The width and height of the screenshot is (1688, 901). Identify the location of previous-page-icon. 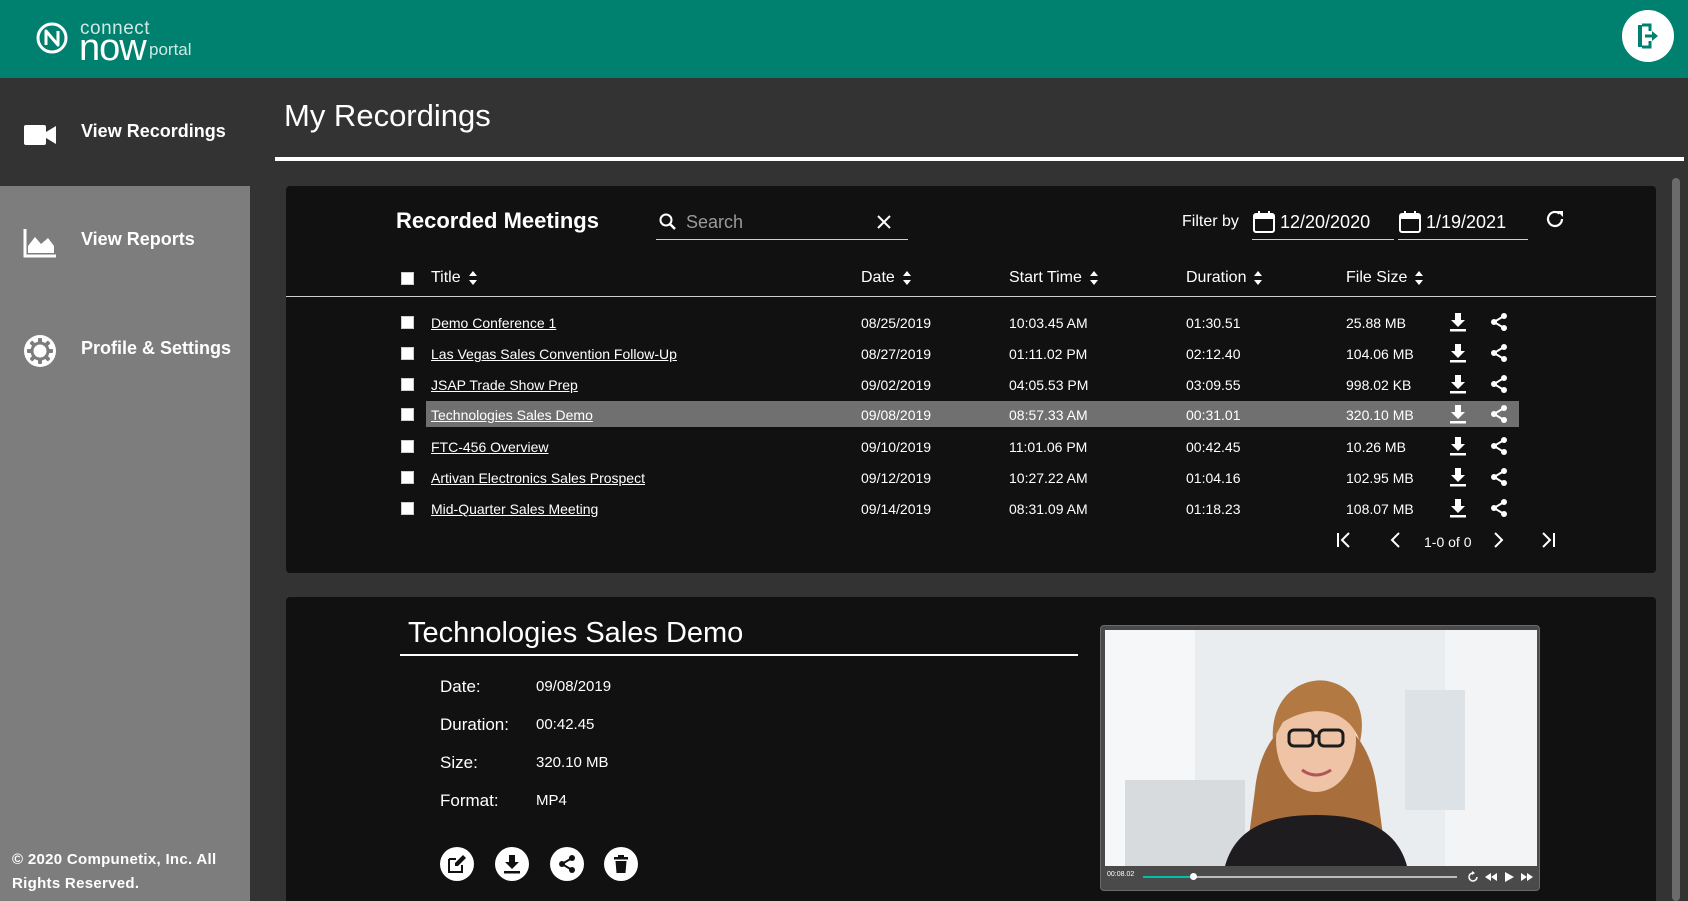
(1396, 540).